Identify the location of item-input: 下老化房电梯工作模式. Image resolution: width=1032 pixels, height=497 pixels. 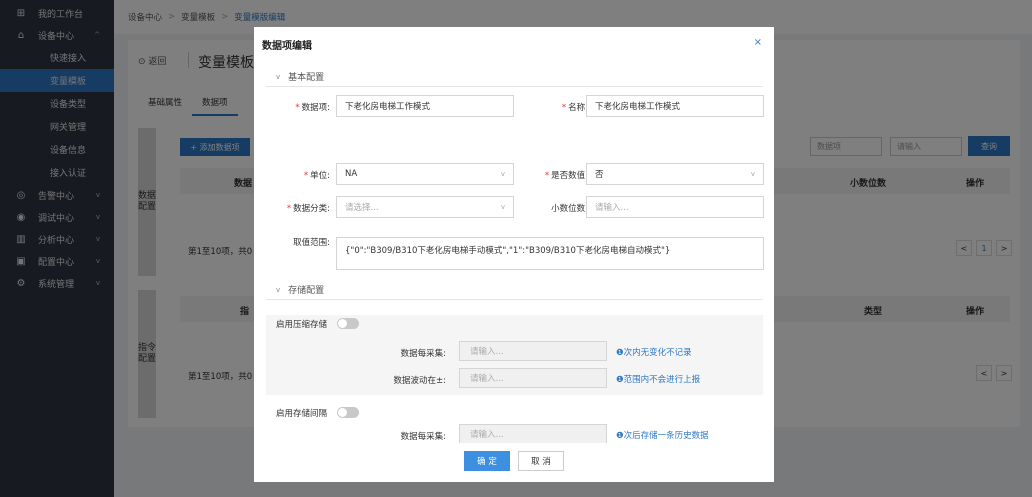
(425, 106).